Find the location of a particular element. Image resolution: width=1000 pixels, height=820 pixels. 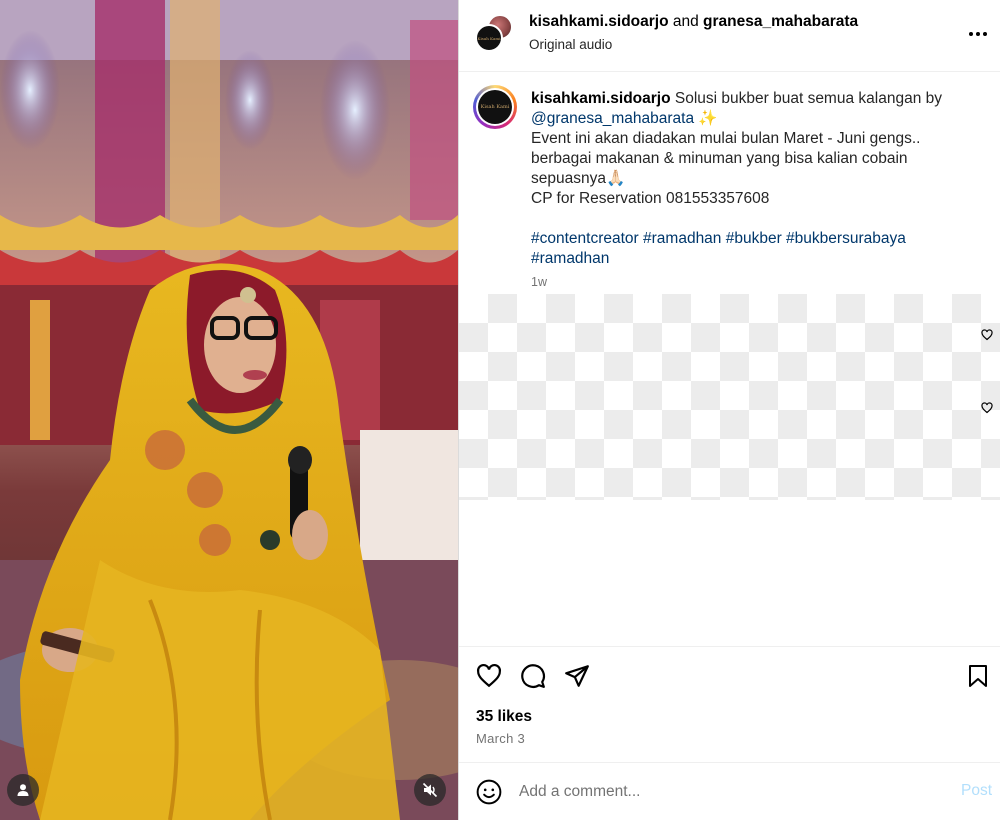

more-horizontal-icon is located at coordinates (978, 34).